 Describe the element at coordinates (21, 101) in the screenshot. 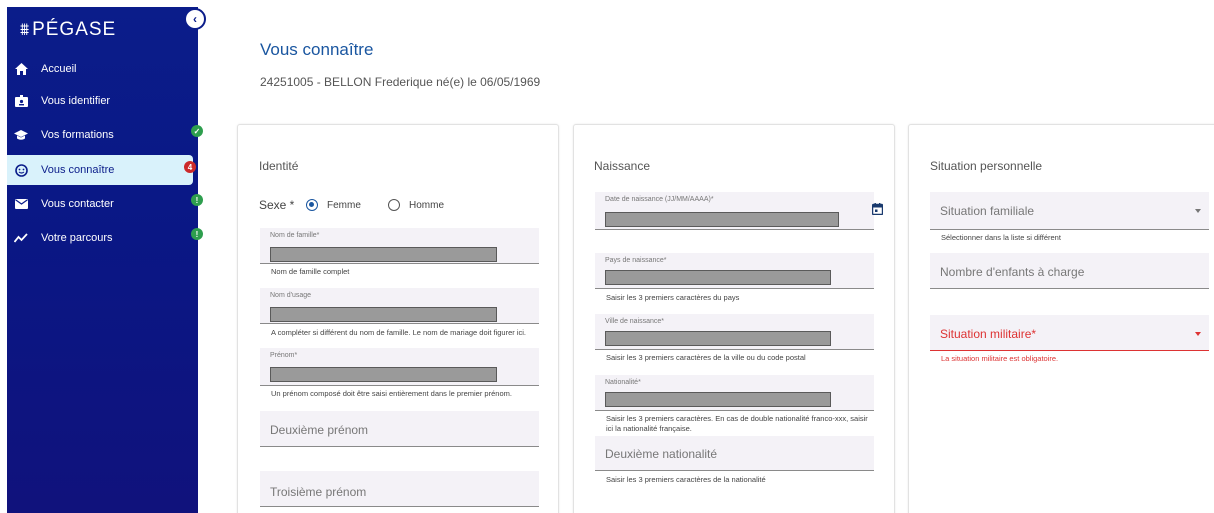

I see `id-card-icon` at that location.